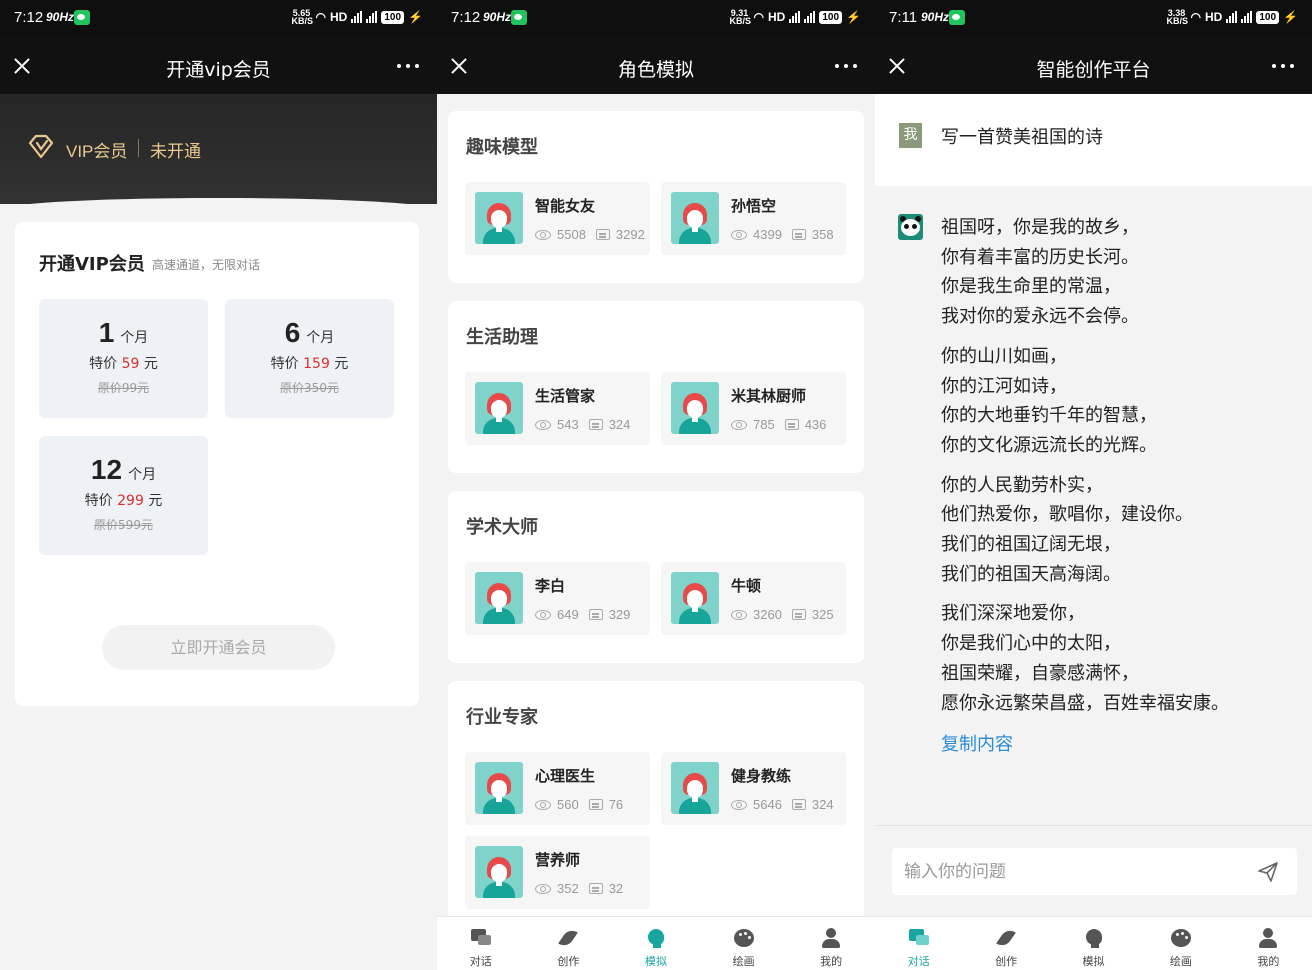 The image size is (1312, 970). Describe the element at coordinates (977, 743) in the screenshot. I see `copy-content-link: 复制内容` at that location.